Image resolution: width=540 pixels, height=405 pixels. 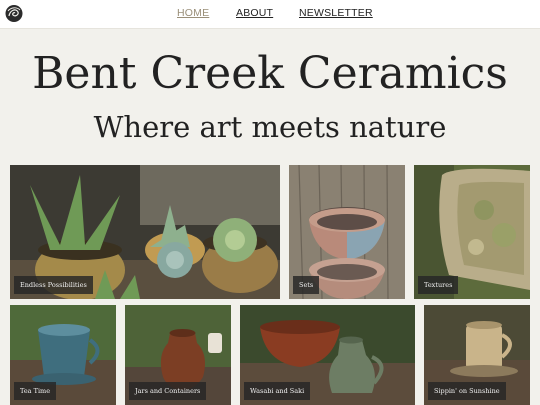 I want to click on nav-home-link: HOME, so click(x=193, y=13).